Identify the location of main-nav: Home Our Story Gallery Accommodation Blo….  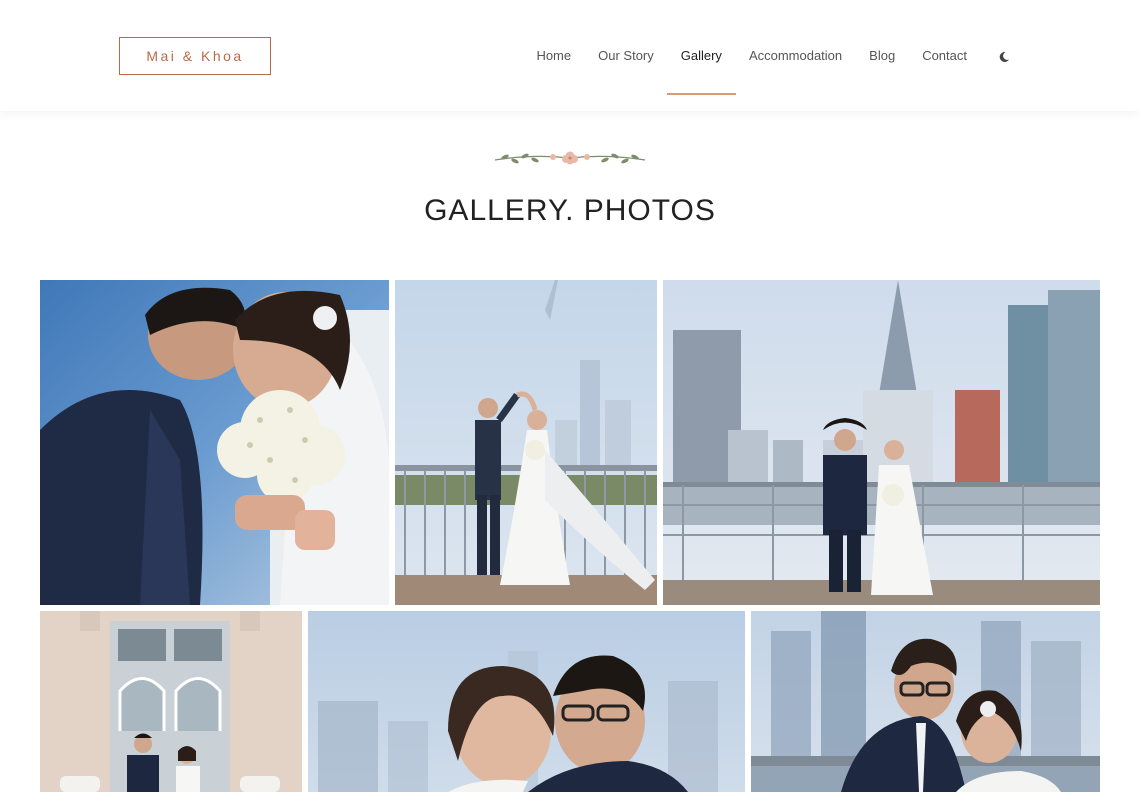
(759, 55).